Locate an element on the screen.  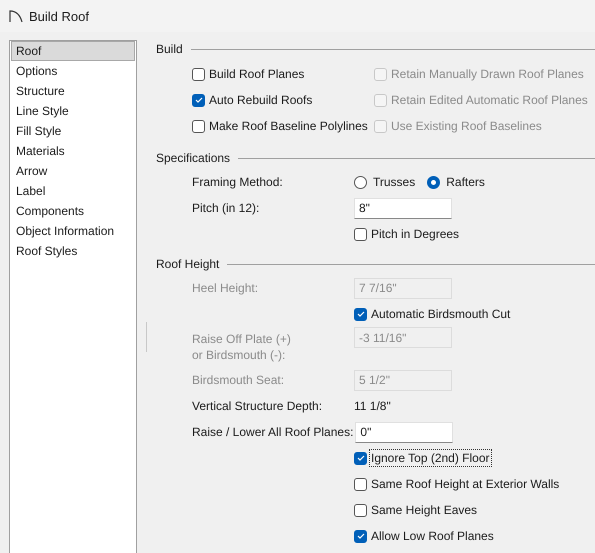
field-label: Heel Height: is located at coordinates (226, 288).